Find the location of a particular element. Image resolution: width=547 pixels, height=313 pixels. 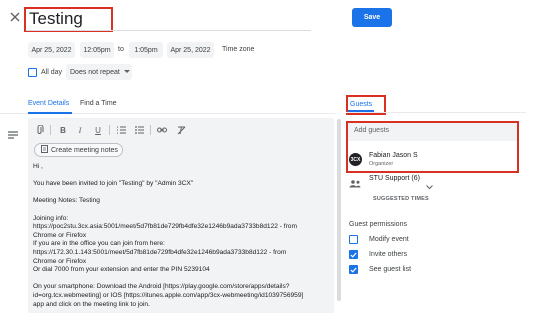

attachment-icon is located at coordinates (40, 130).